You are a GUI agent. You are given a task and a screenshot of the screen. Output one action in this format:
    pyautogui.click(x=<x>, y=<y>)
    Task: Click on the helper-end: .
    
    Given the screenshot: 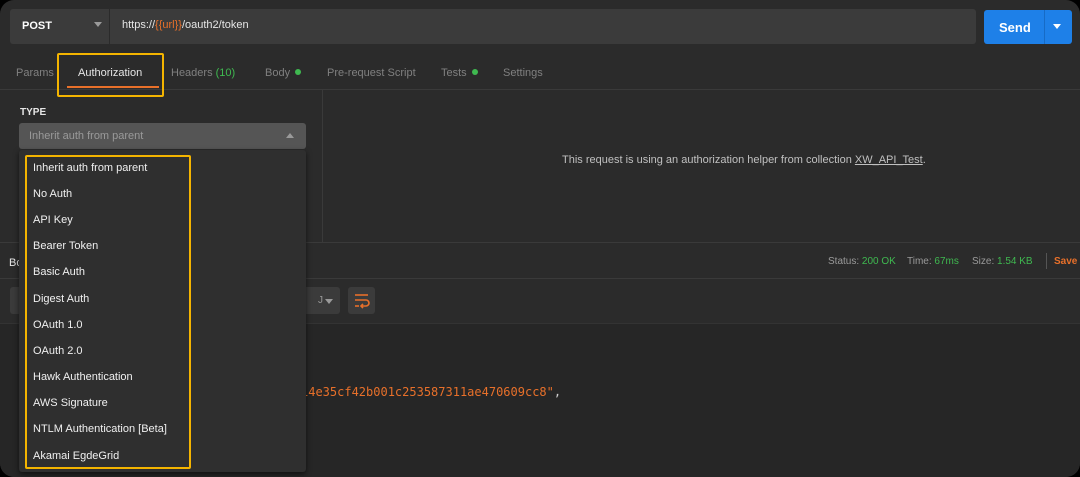 What is the action you would take?
    pyautogui.click(x=924, y=160)
    